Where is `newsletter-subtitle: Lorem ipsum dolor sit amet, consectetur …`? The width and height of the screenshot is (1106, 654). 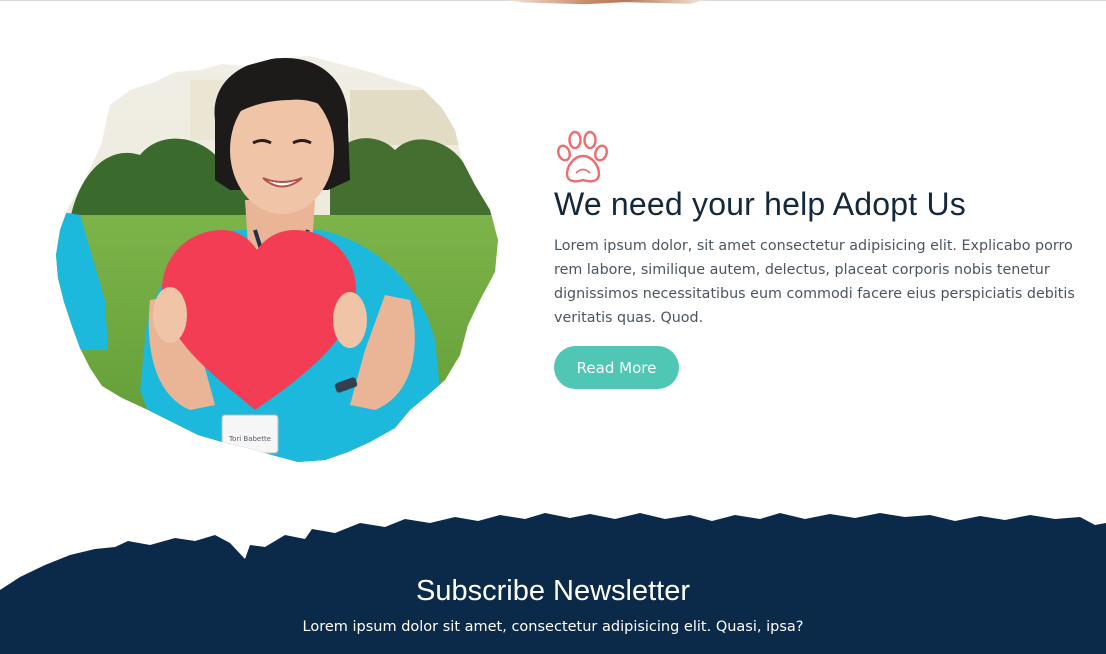
newsletter-subtitle: Lorem ipsum dolor sit amet, consectetur … is located at coordinates (553, 627).